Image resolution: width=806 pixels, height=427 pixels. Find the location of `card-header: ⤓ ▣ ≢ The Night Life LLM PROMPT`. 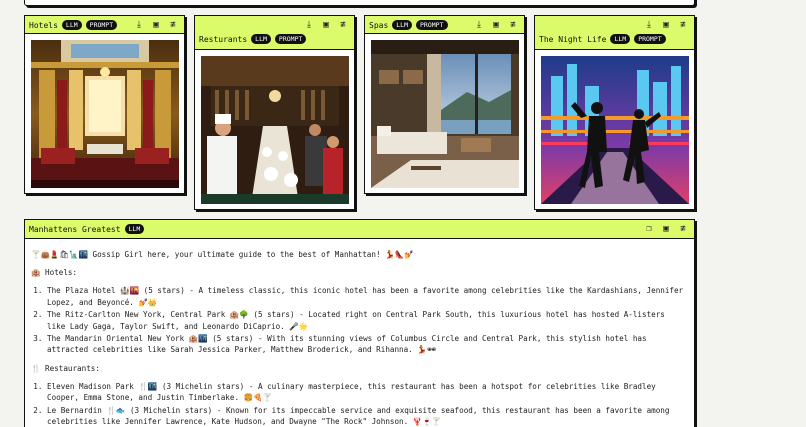

card-header: ⤓ ▣ ≢ The Night Life LLM PROMPT is located at coordinates (614, 33).